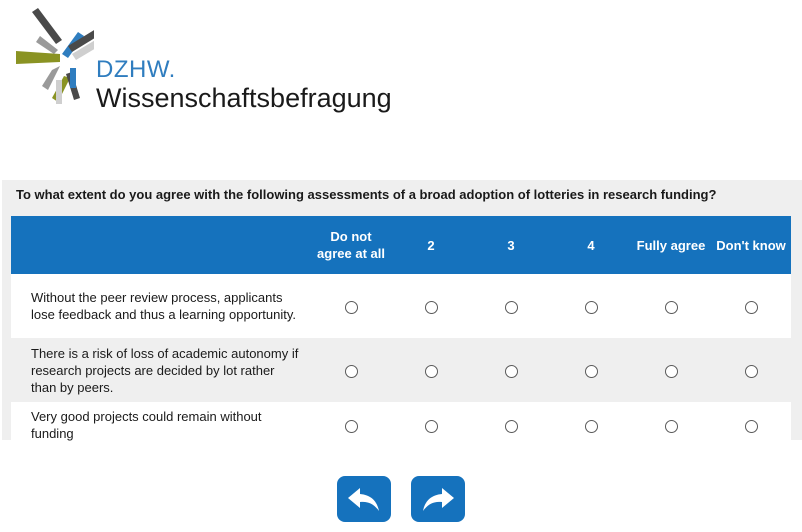 The height and width of the screenshot is (532, 802). Describe the element at coordinates (244, 98) in the screenshot. I see `logo-full-name: Wissenschaftsbefragung` at that location.